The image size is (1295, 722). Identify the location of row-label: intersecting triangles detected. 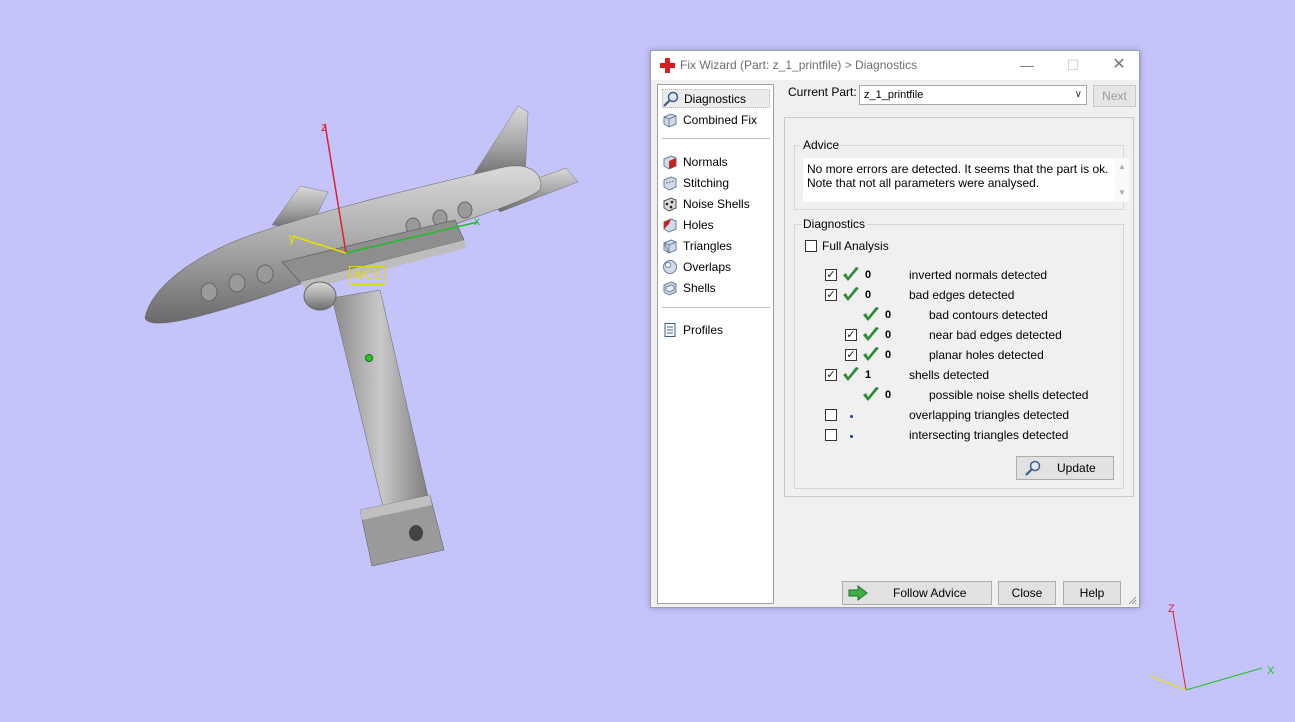
(989, 435).